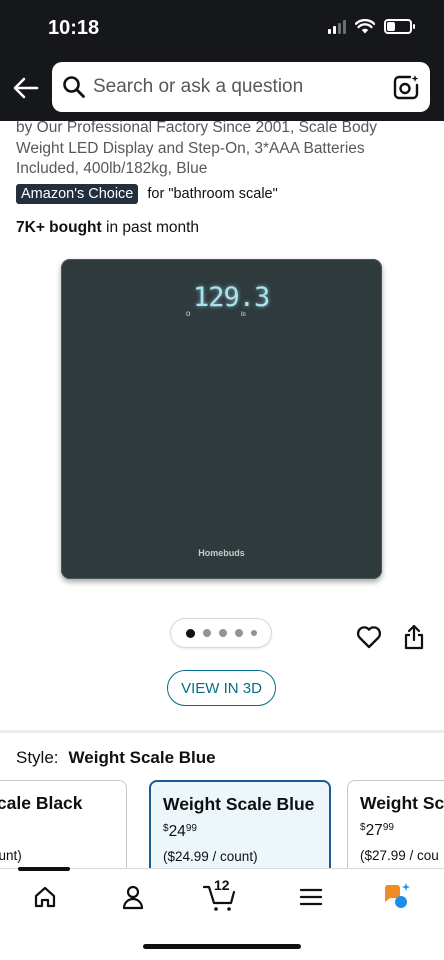  I want to click on style-option-card-selected: Weight Scale Blue $2499 ($24.99 / count), so click(240, 824).